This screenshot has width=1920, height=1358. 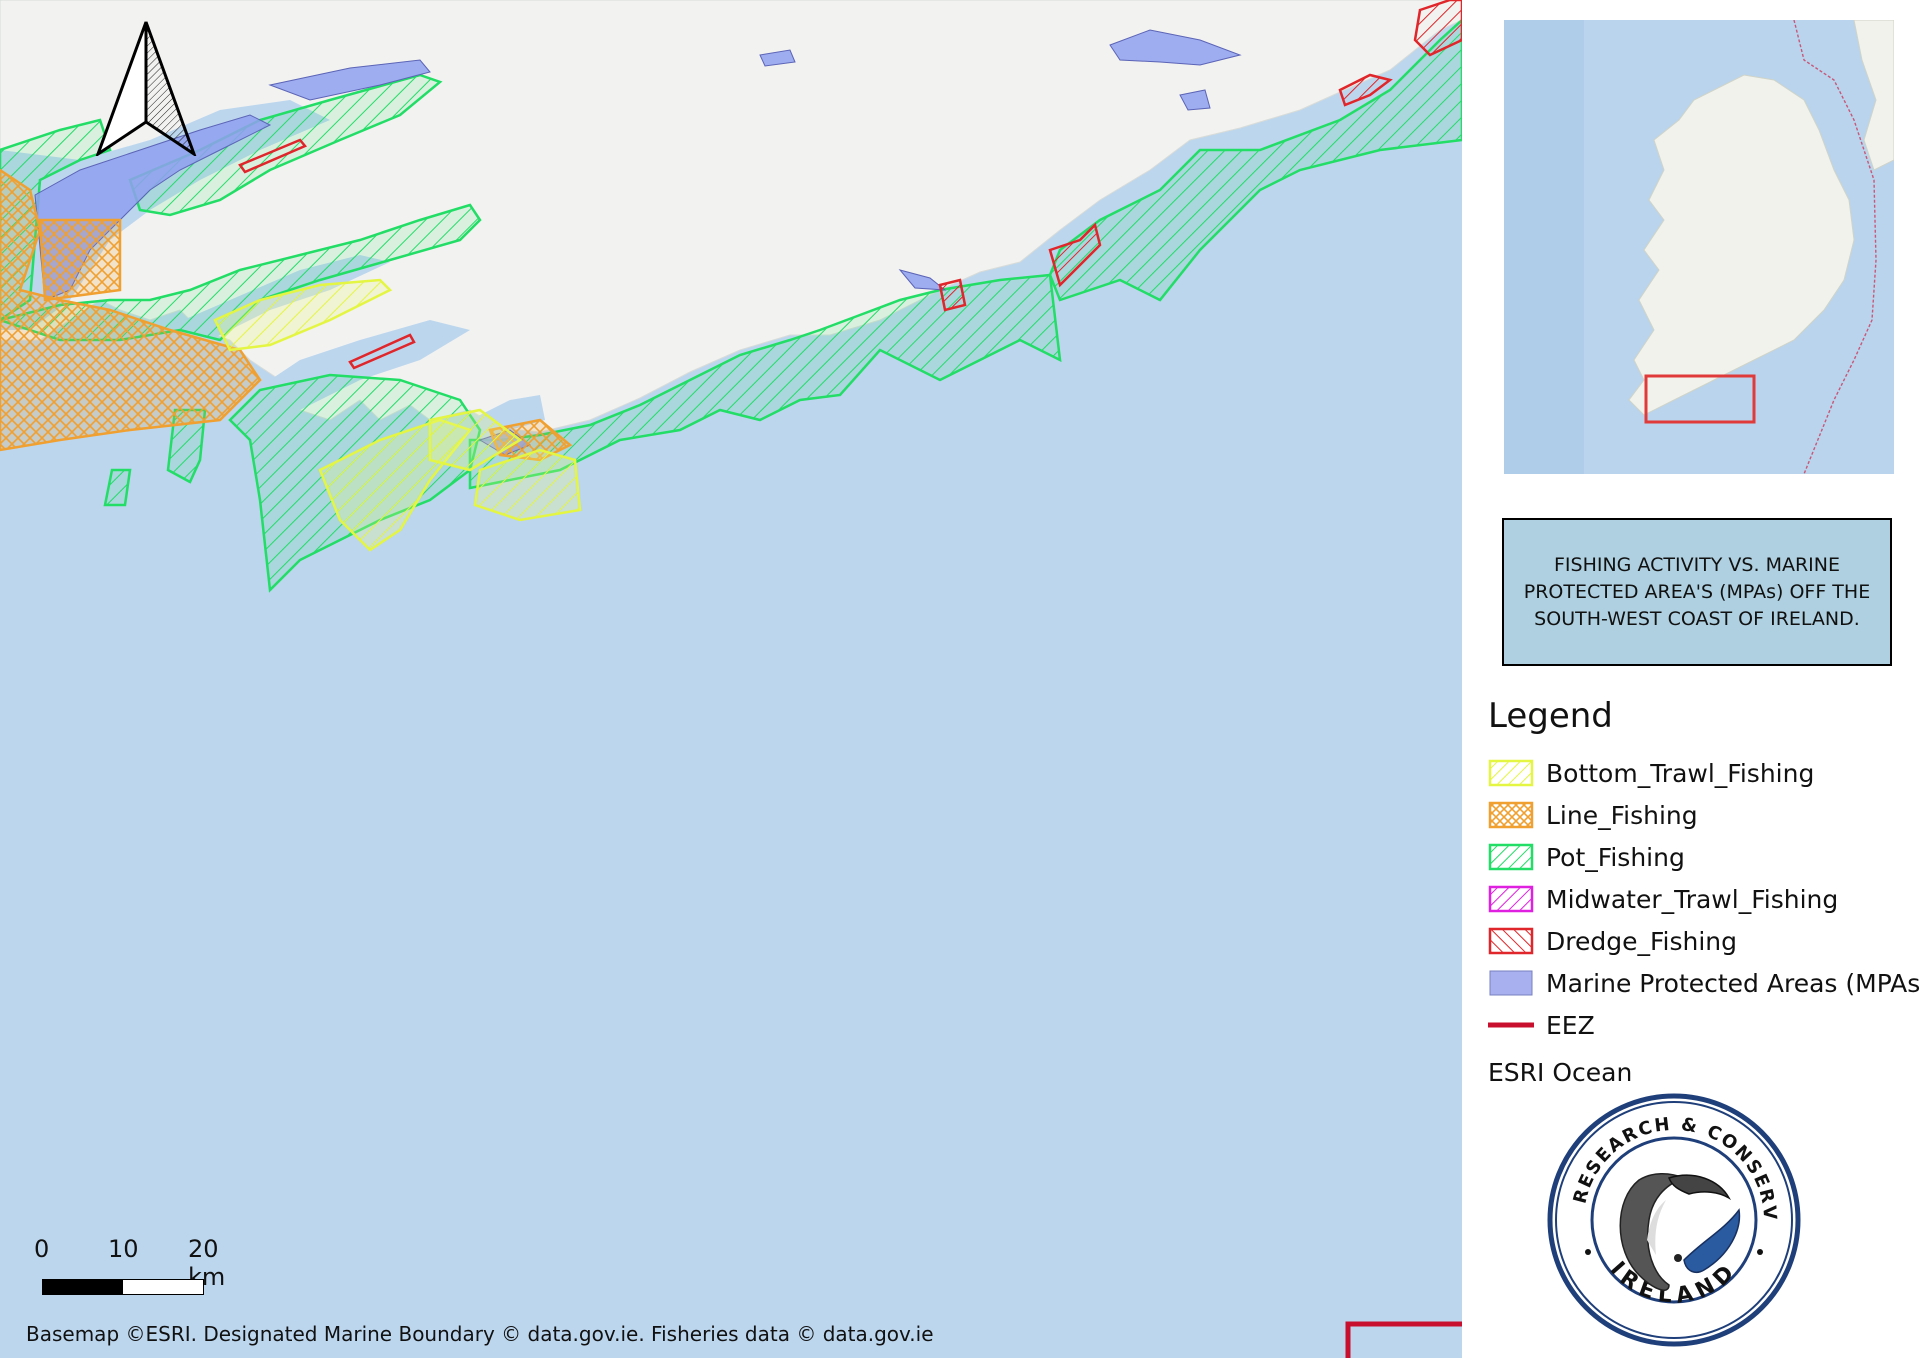 I want to click on legend-item-eez: EEZ, so click(x=1541, y=1025).